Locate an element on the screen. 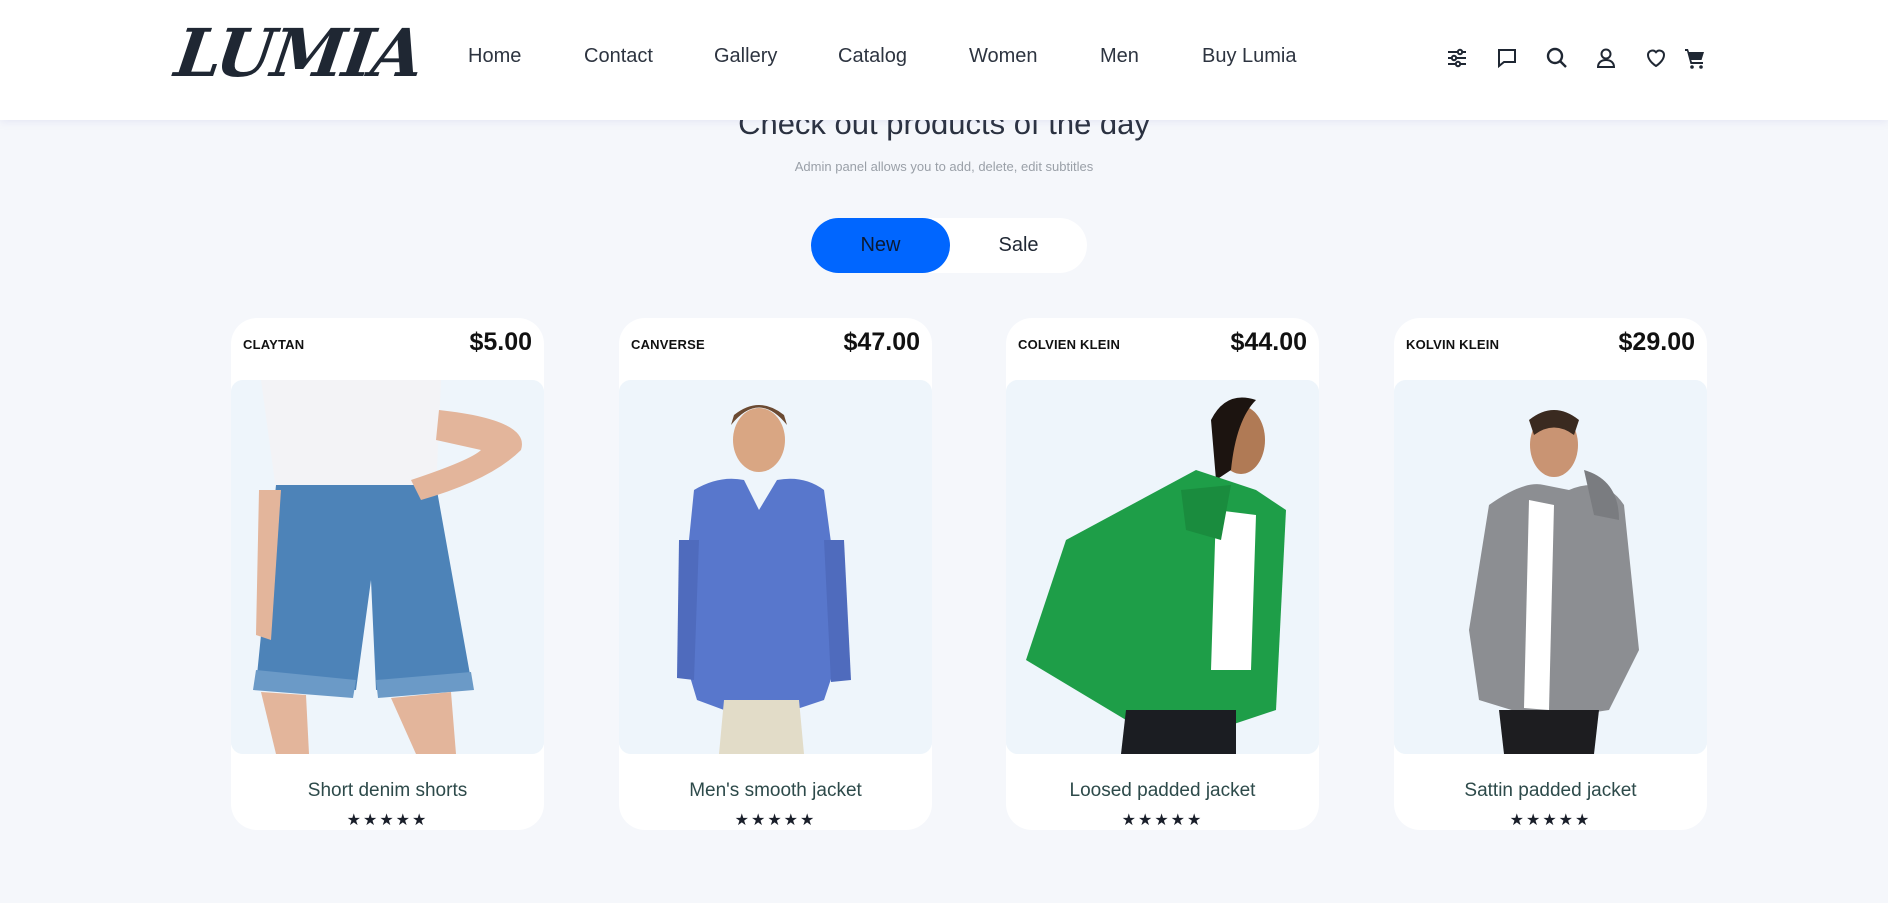  cart-icon is located at coordinates (1695, 58).